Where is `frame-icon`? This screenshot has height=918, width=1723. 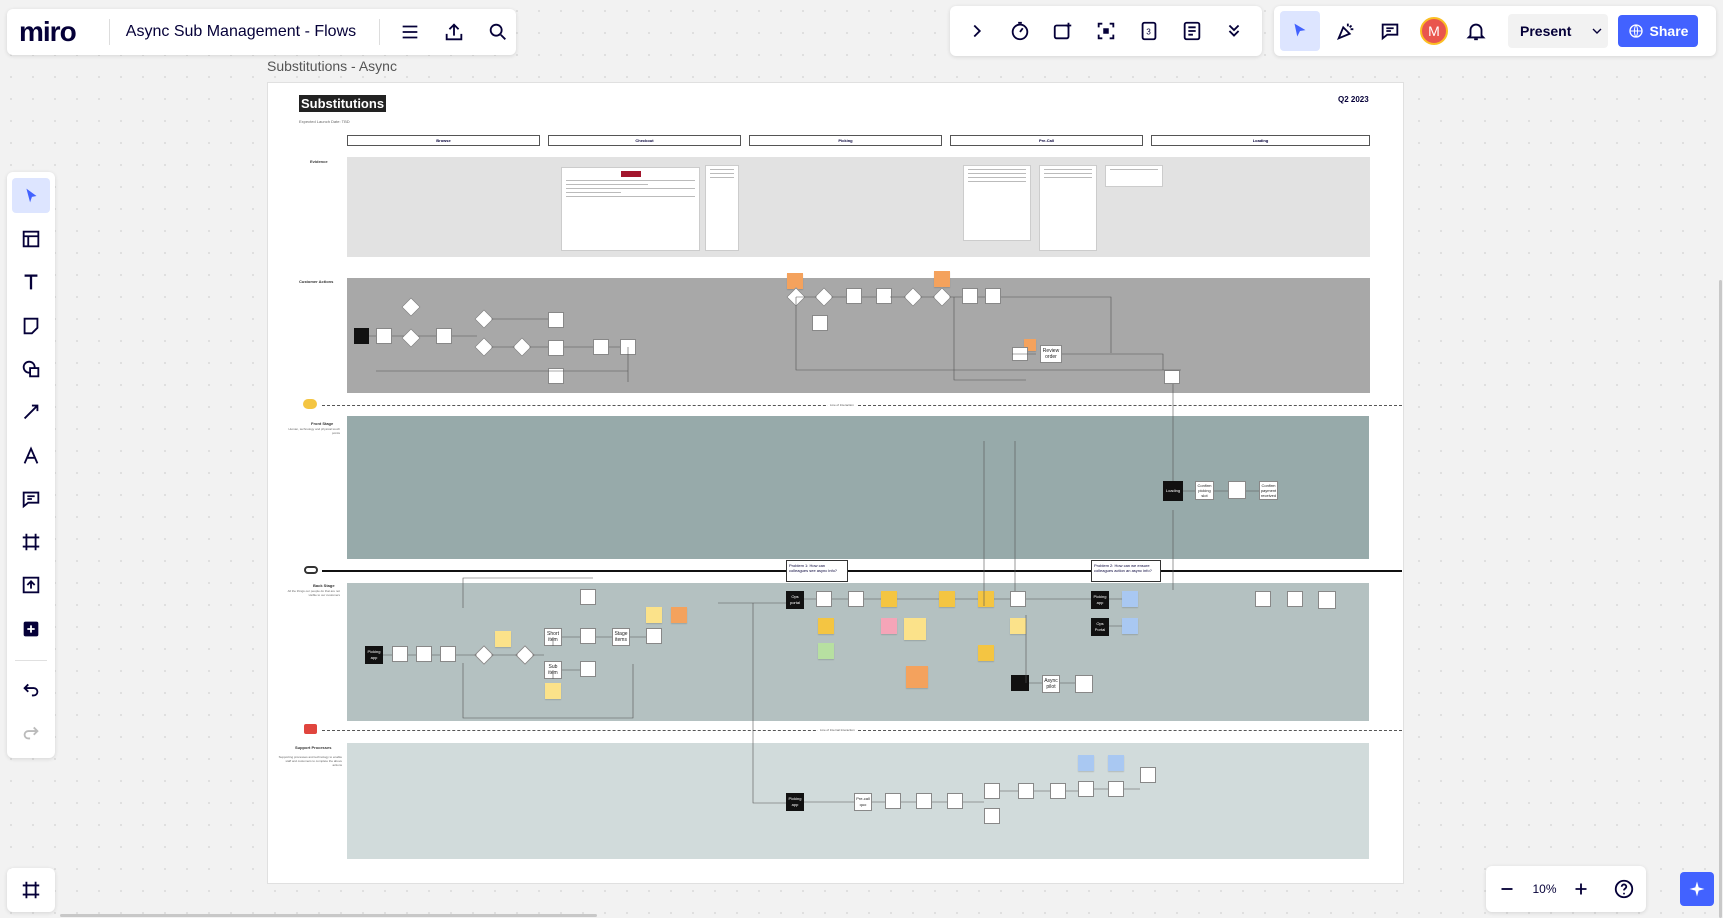 frame-icon is located at coordinates (31, 542).